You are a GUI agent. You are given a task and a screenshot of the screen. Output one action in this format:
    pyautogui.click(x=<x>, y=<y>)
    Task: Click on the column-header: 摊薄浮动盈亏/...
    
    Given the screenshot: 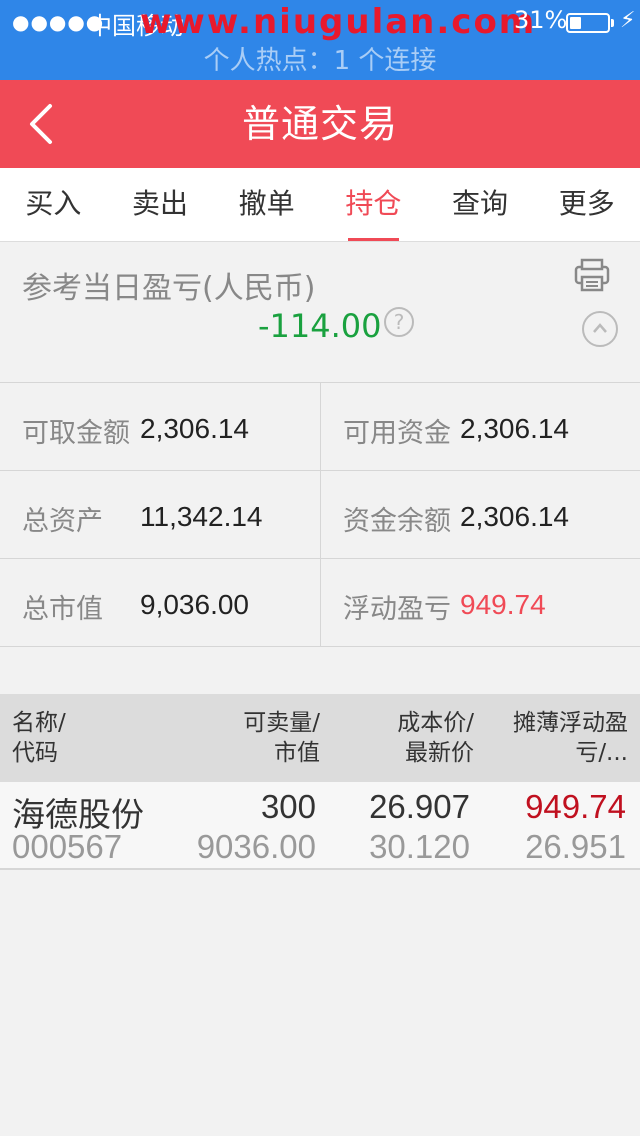 What is the action you would take?
    pyautogui.click(x=570, y=738)
    